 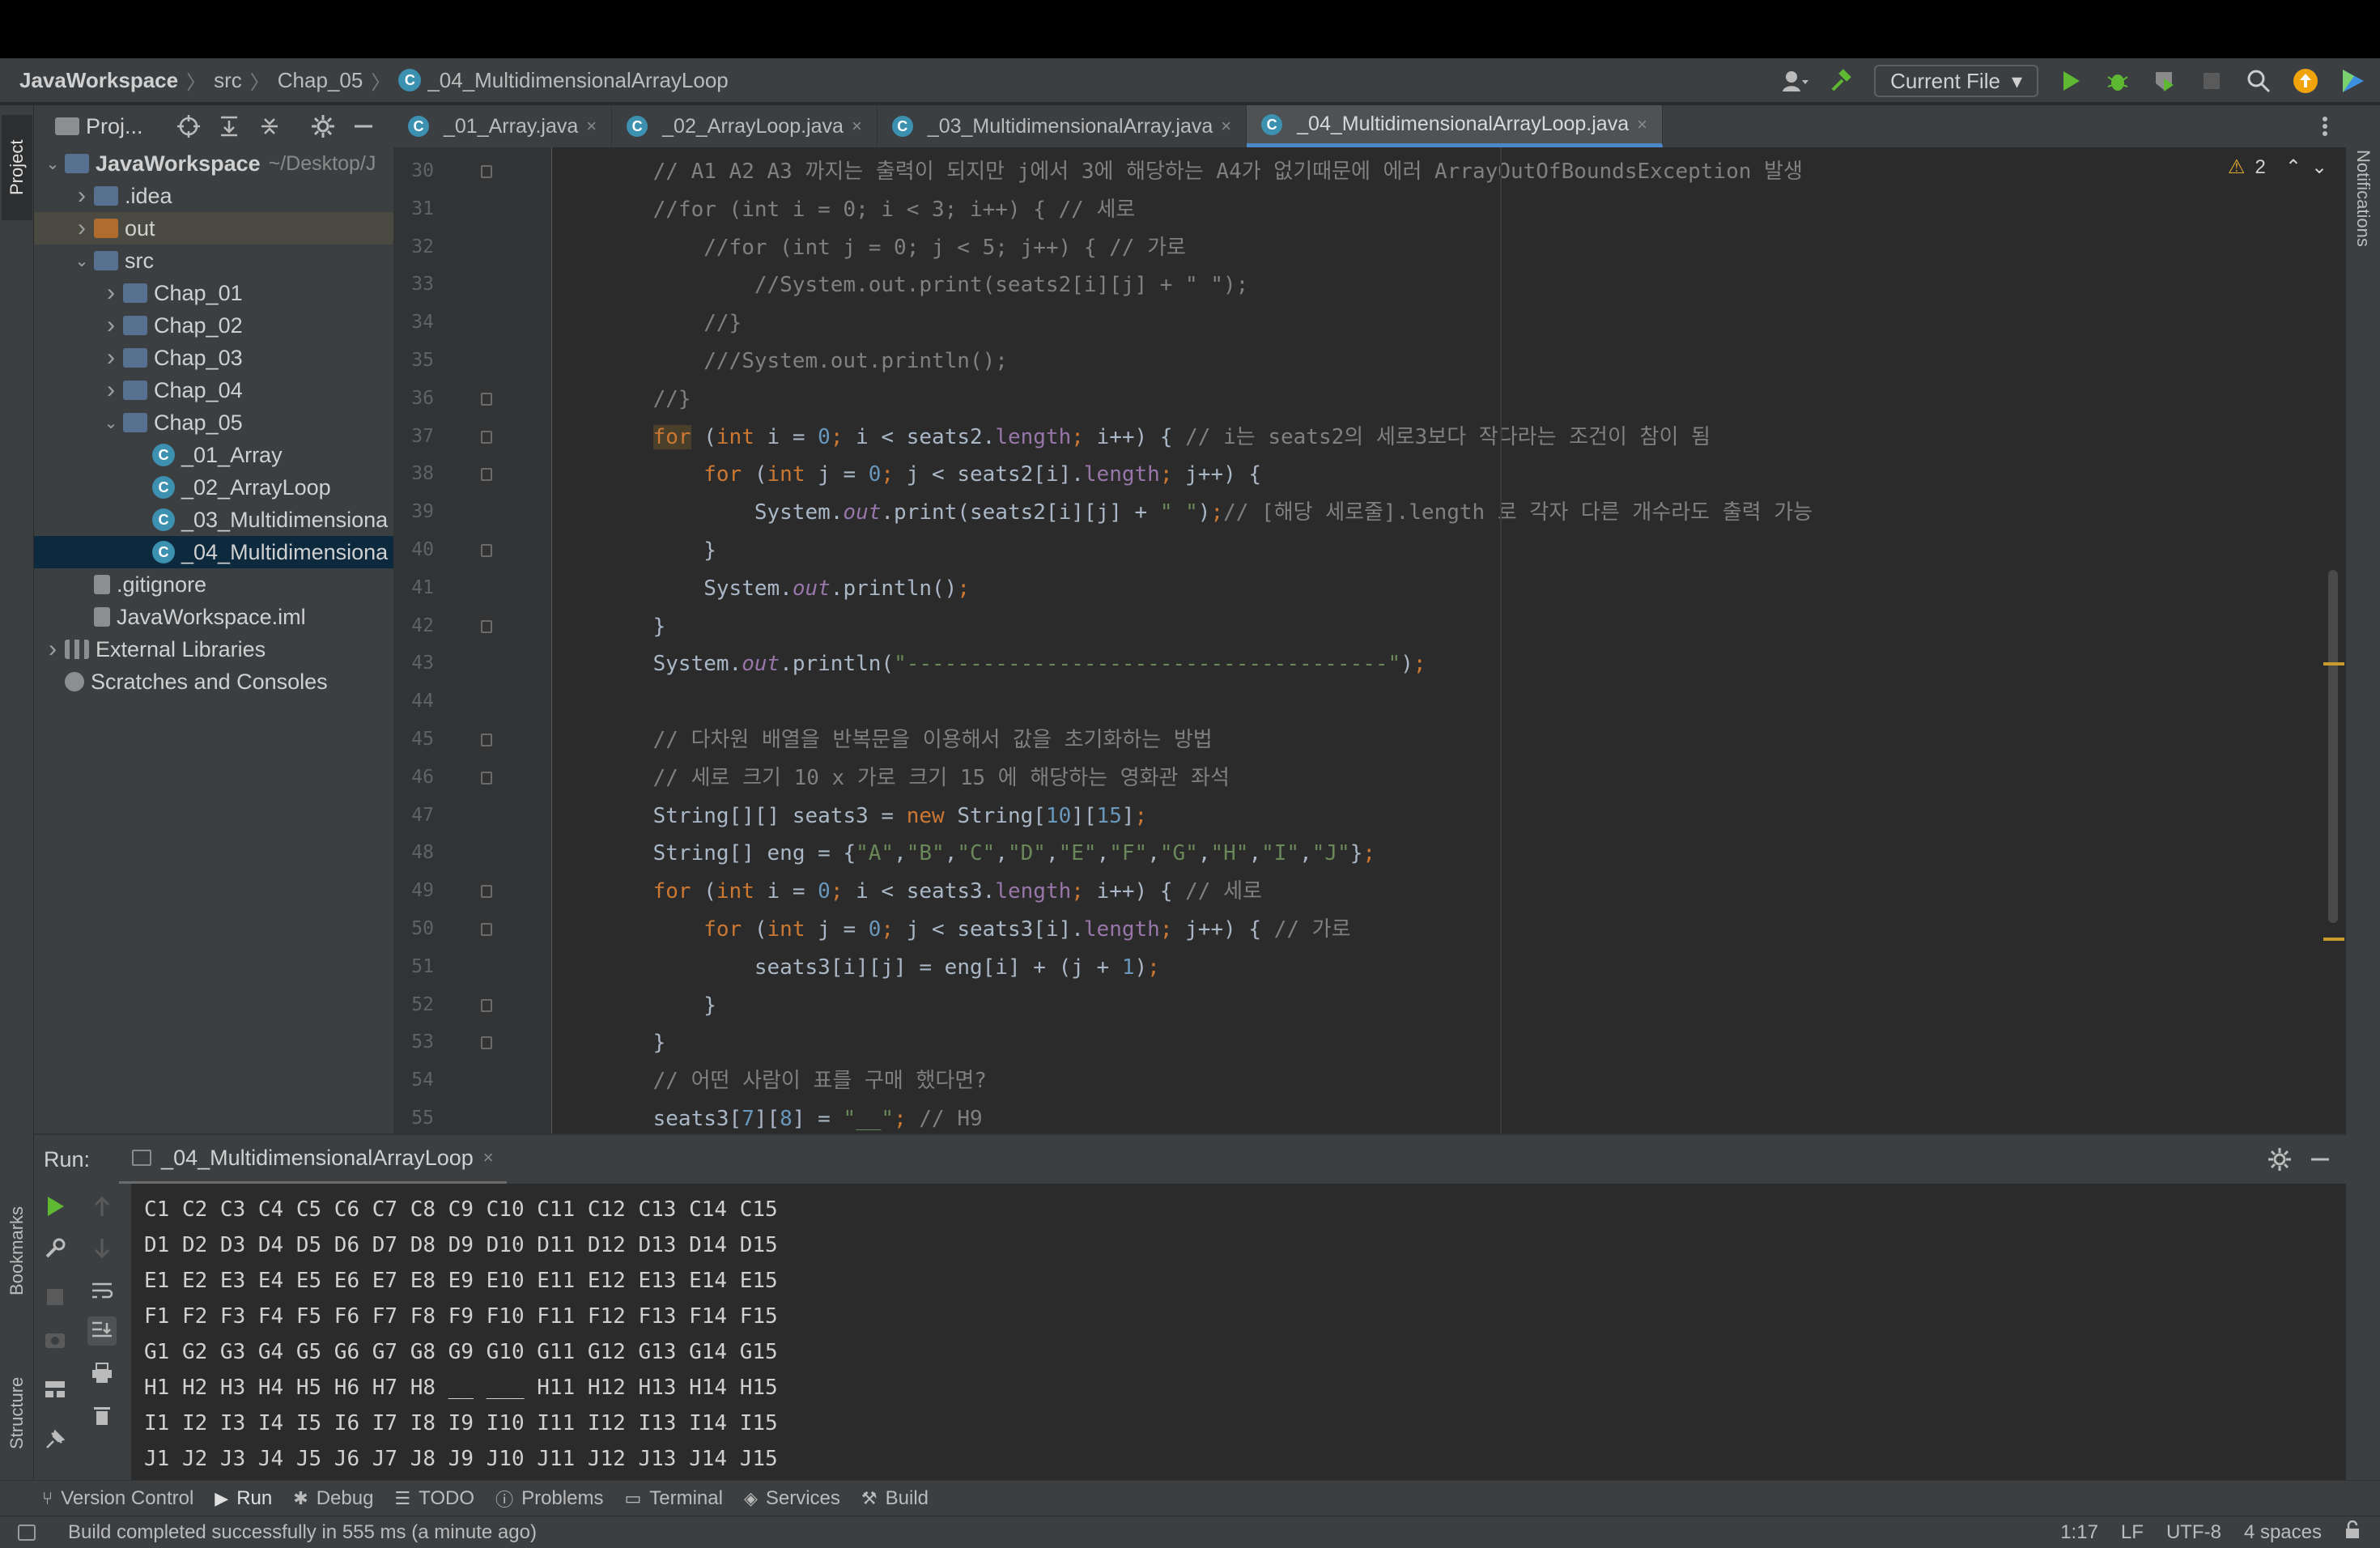 What do you see at coordinates (2132, 1532) in the screenshot?
I see `line-separator: LF` at bounding box center [2132, 1532].